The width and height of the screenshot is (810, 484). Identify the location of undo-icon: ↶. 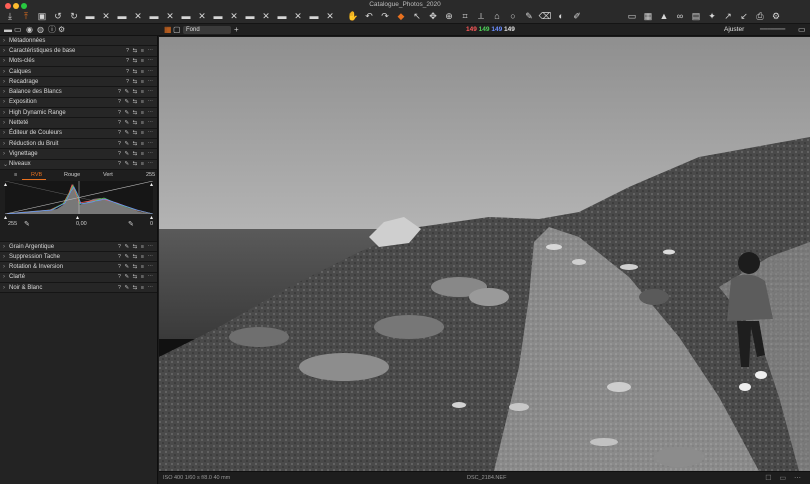
(369, 16).